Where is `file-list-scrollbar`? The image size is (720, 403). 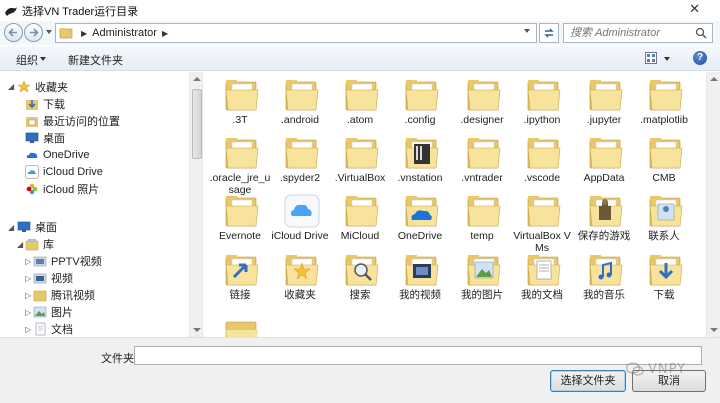 file-list-scrollbar is located at coordinates (713, 204).